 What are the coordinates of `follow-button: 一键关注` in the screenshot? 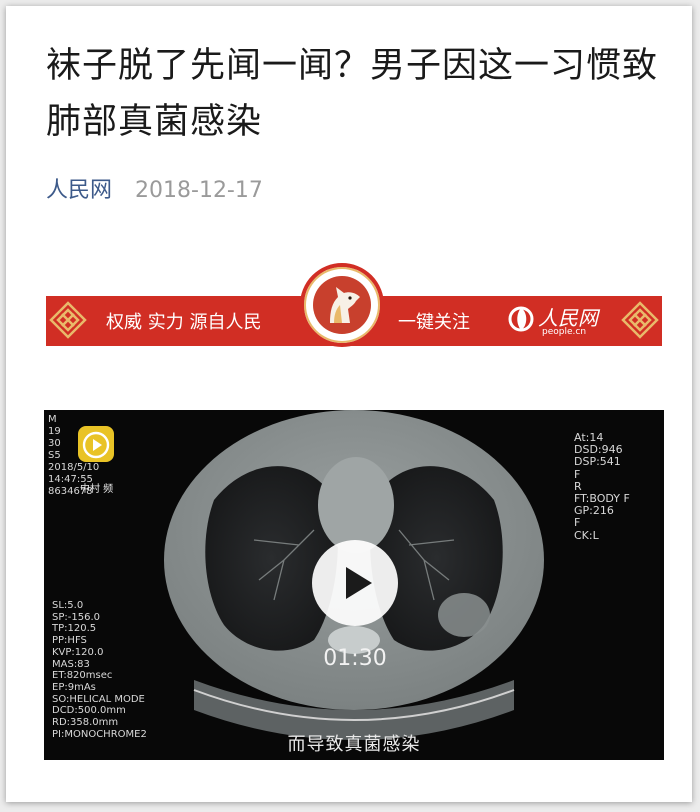 It's located at (434, 321).